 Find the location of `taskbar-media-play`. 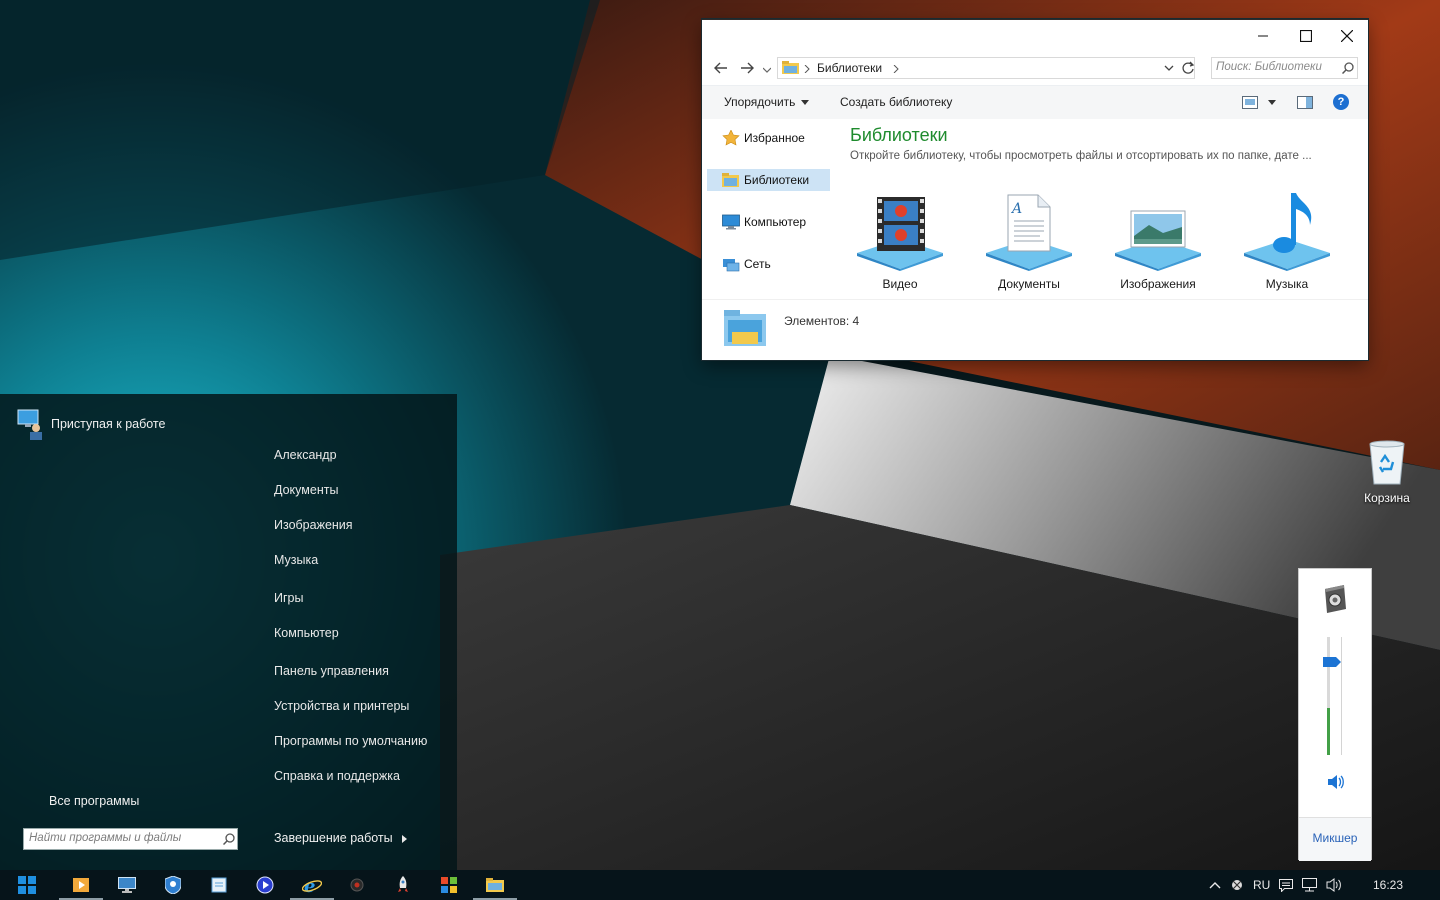

taskbar-media-play is located at coordinates (265, 885).